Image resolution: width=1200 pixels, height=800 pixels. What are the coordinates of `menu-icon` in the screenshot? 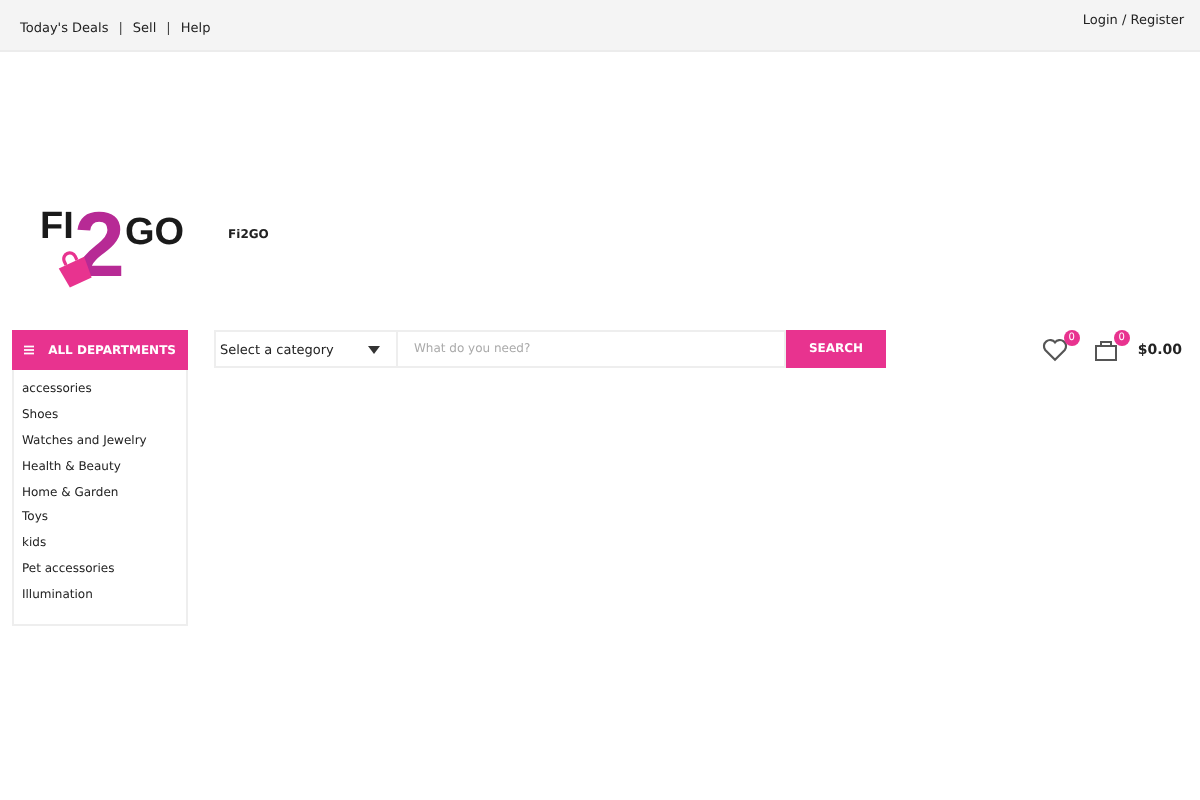 It's located at (29, 350).